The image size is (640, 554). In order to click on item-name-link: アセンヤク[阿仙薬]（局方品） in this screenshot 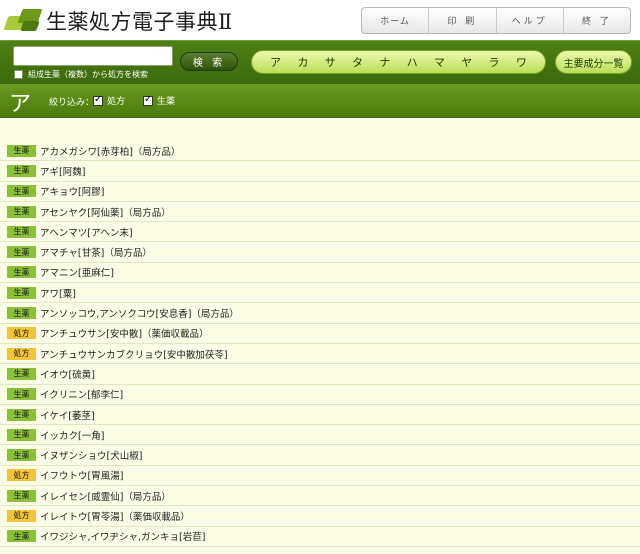, I will do `click(105, 212)`.